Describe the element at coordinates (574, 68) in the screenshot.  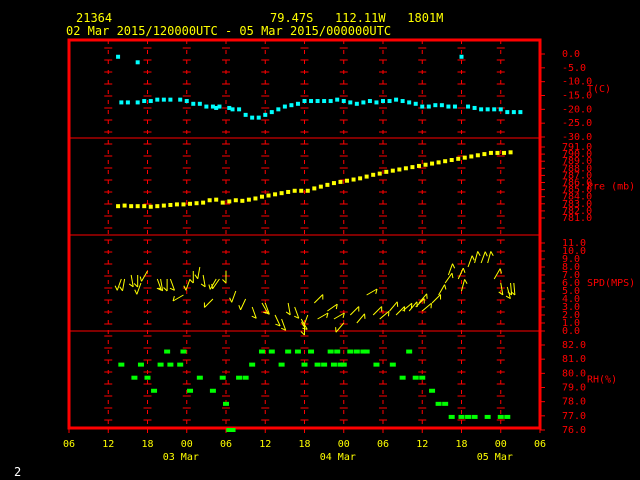
I see `y-tick-label: -5.0` at that location.